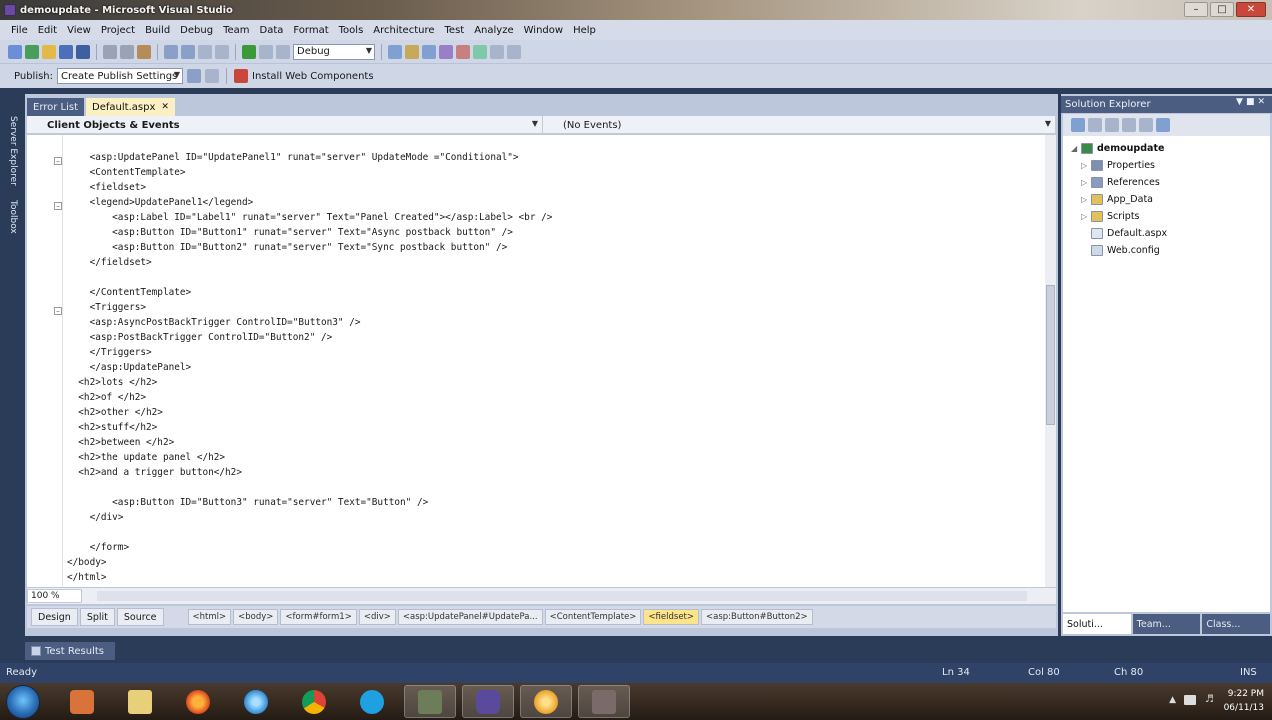 This screenshot has height=720, width=1272. What do you see at coordinates (1124, 233) in the screenshot?
I see `tree-node: Default.aspx` at bounding box center [1124, 233].